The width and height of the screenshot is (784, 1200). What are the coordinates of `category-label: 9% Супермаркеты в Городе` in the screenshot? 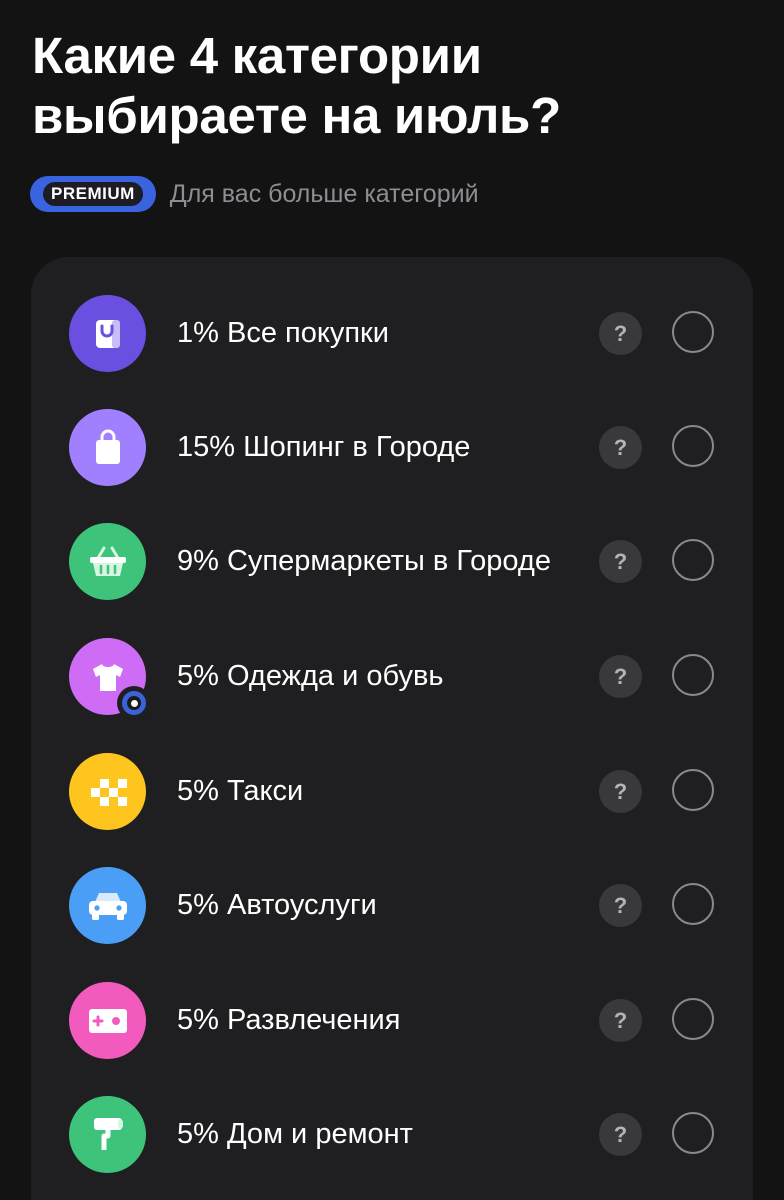 It's located at (364, 561).